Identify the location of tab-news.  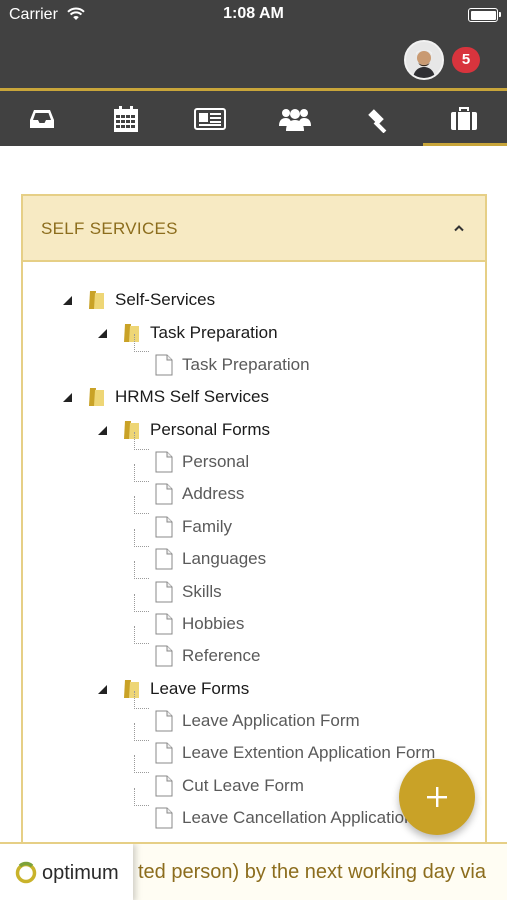
(210, 118).